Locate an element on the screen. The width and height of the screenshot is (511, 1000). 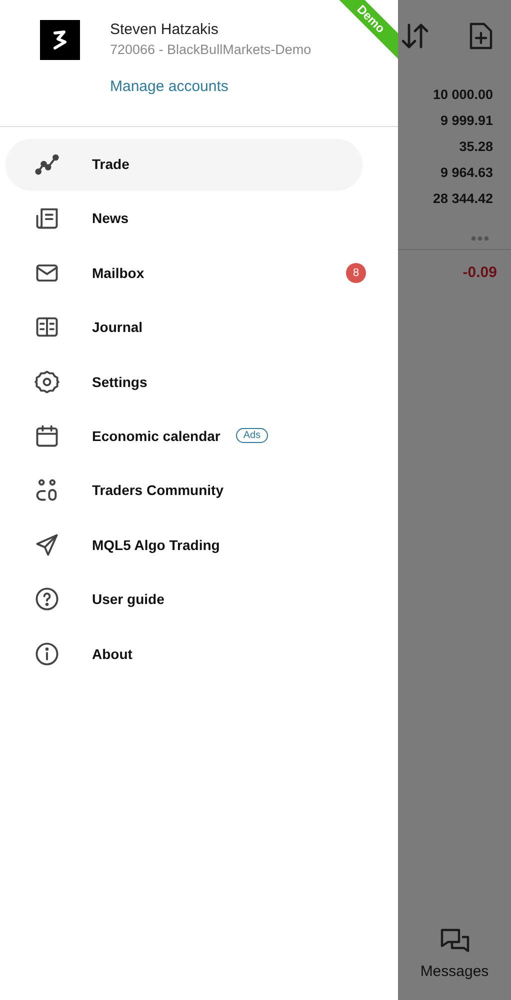
paper-plane-icon is located at coordinates (47, 545).